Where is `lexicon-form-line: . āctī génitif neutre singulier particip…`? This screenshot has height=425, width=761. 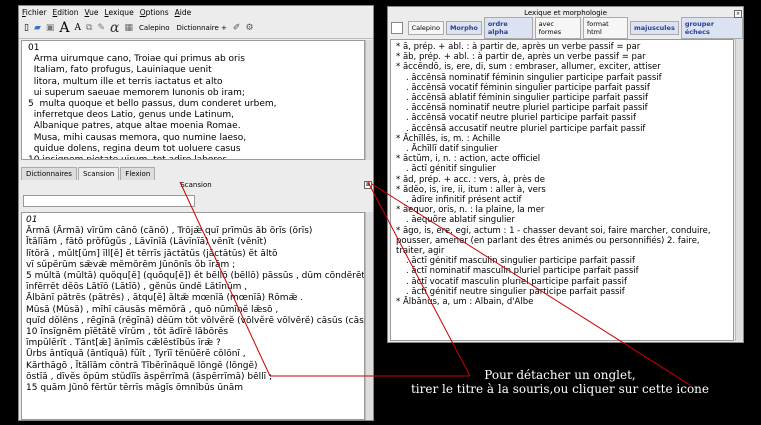 lexicon-form-line: . āctī génitif neutre singulier particip… is located at coordinates (515, 291).